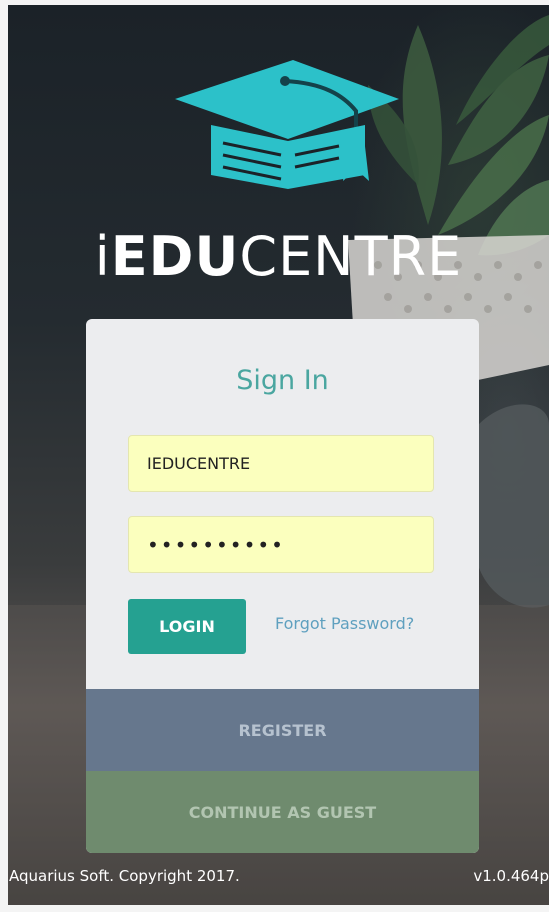 The height and width of the screenshot is (912, 549). Describe the element at coordinates (287, 124) in the screenshot. I see `graduation-cap-book-icon` at that location.